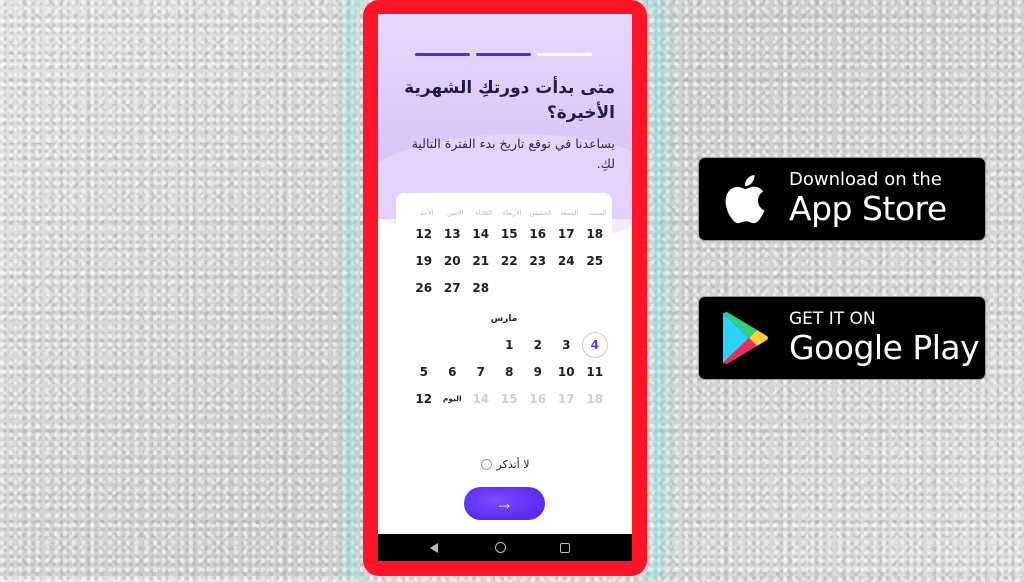 The image size is (1024, 582). I want to click on selected-day-label: 4, so click(594, 344).